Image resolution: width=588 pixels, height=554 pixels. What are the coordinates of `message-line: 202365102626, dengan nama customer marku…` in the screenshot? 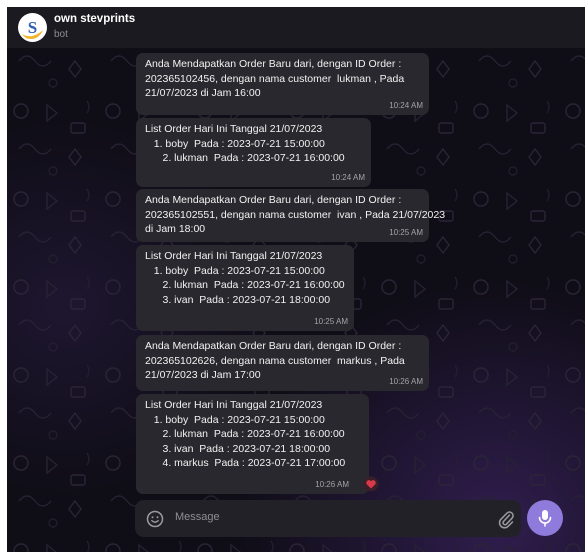 It's located at (275, 360).